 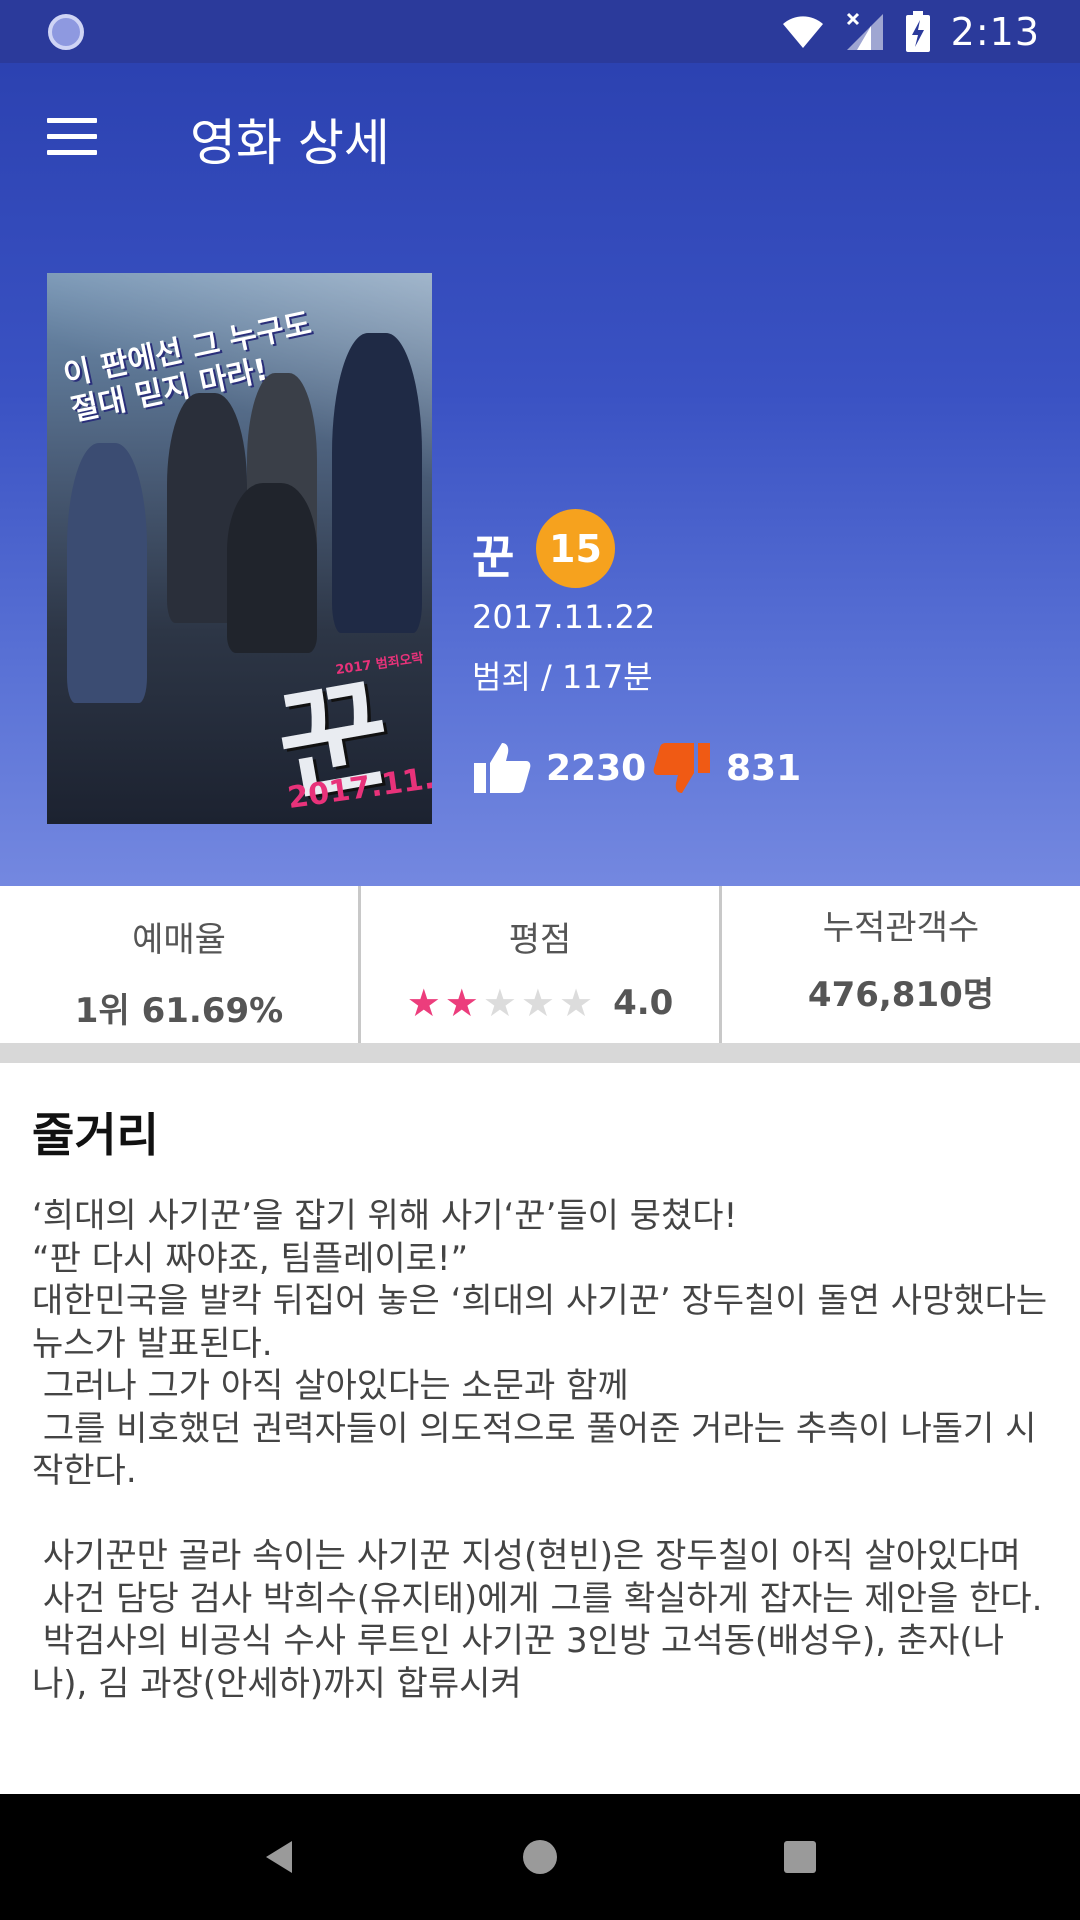 What do you see at coordinates (802, 31) in the screenshot?
I see `wifi-icon` at bounding box center [802, 31].